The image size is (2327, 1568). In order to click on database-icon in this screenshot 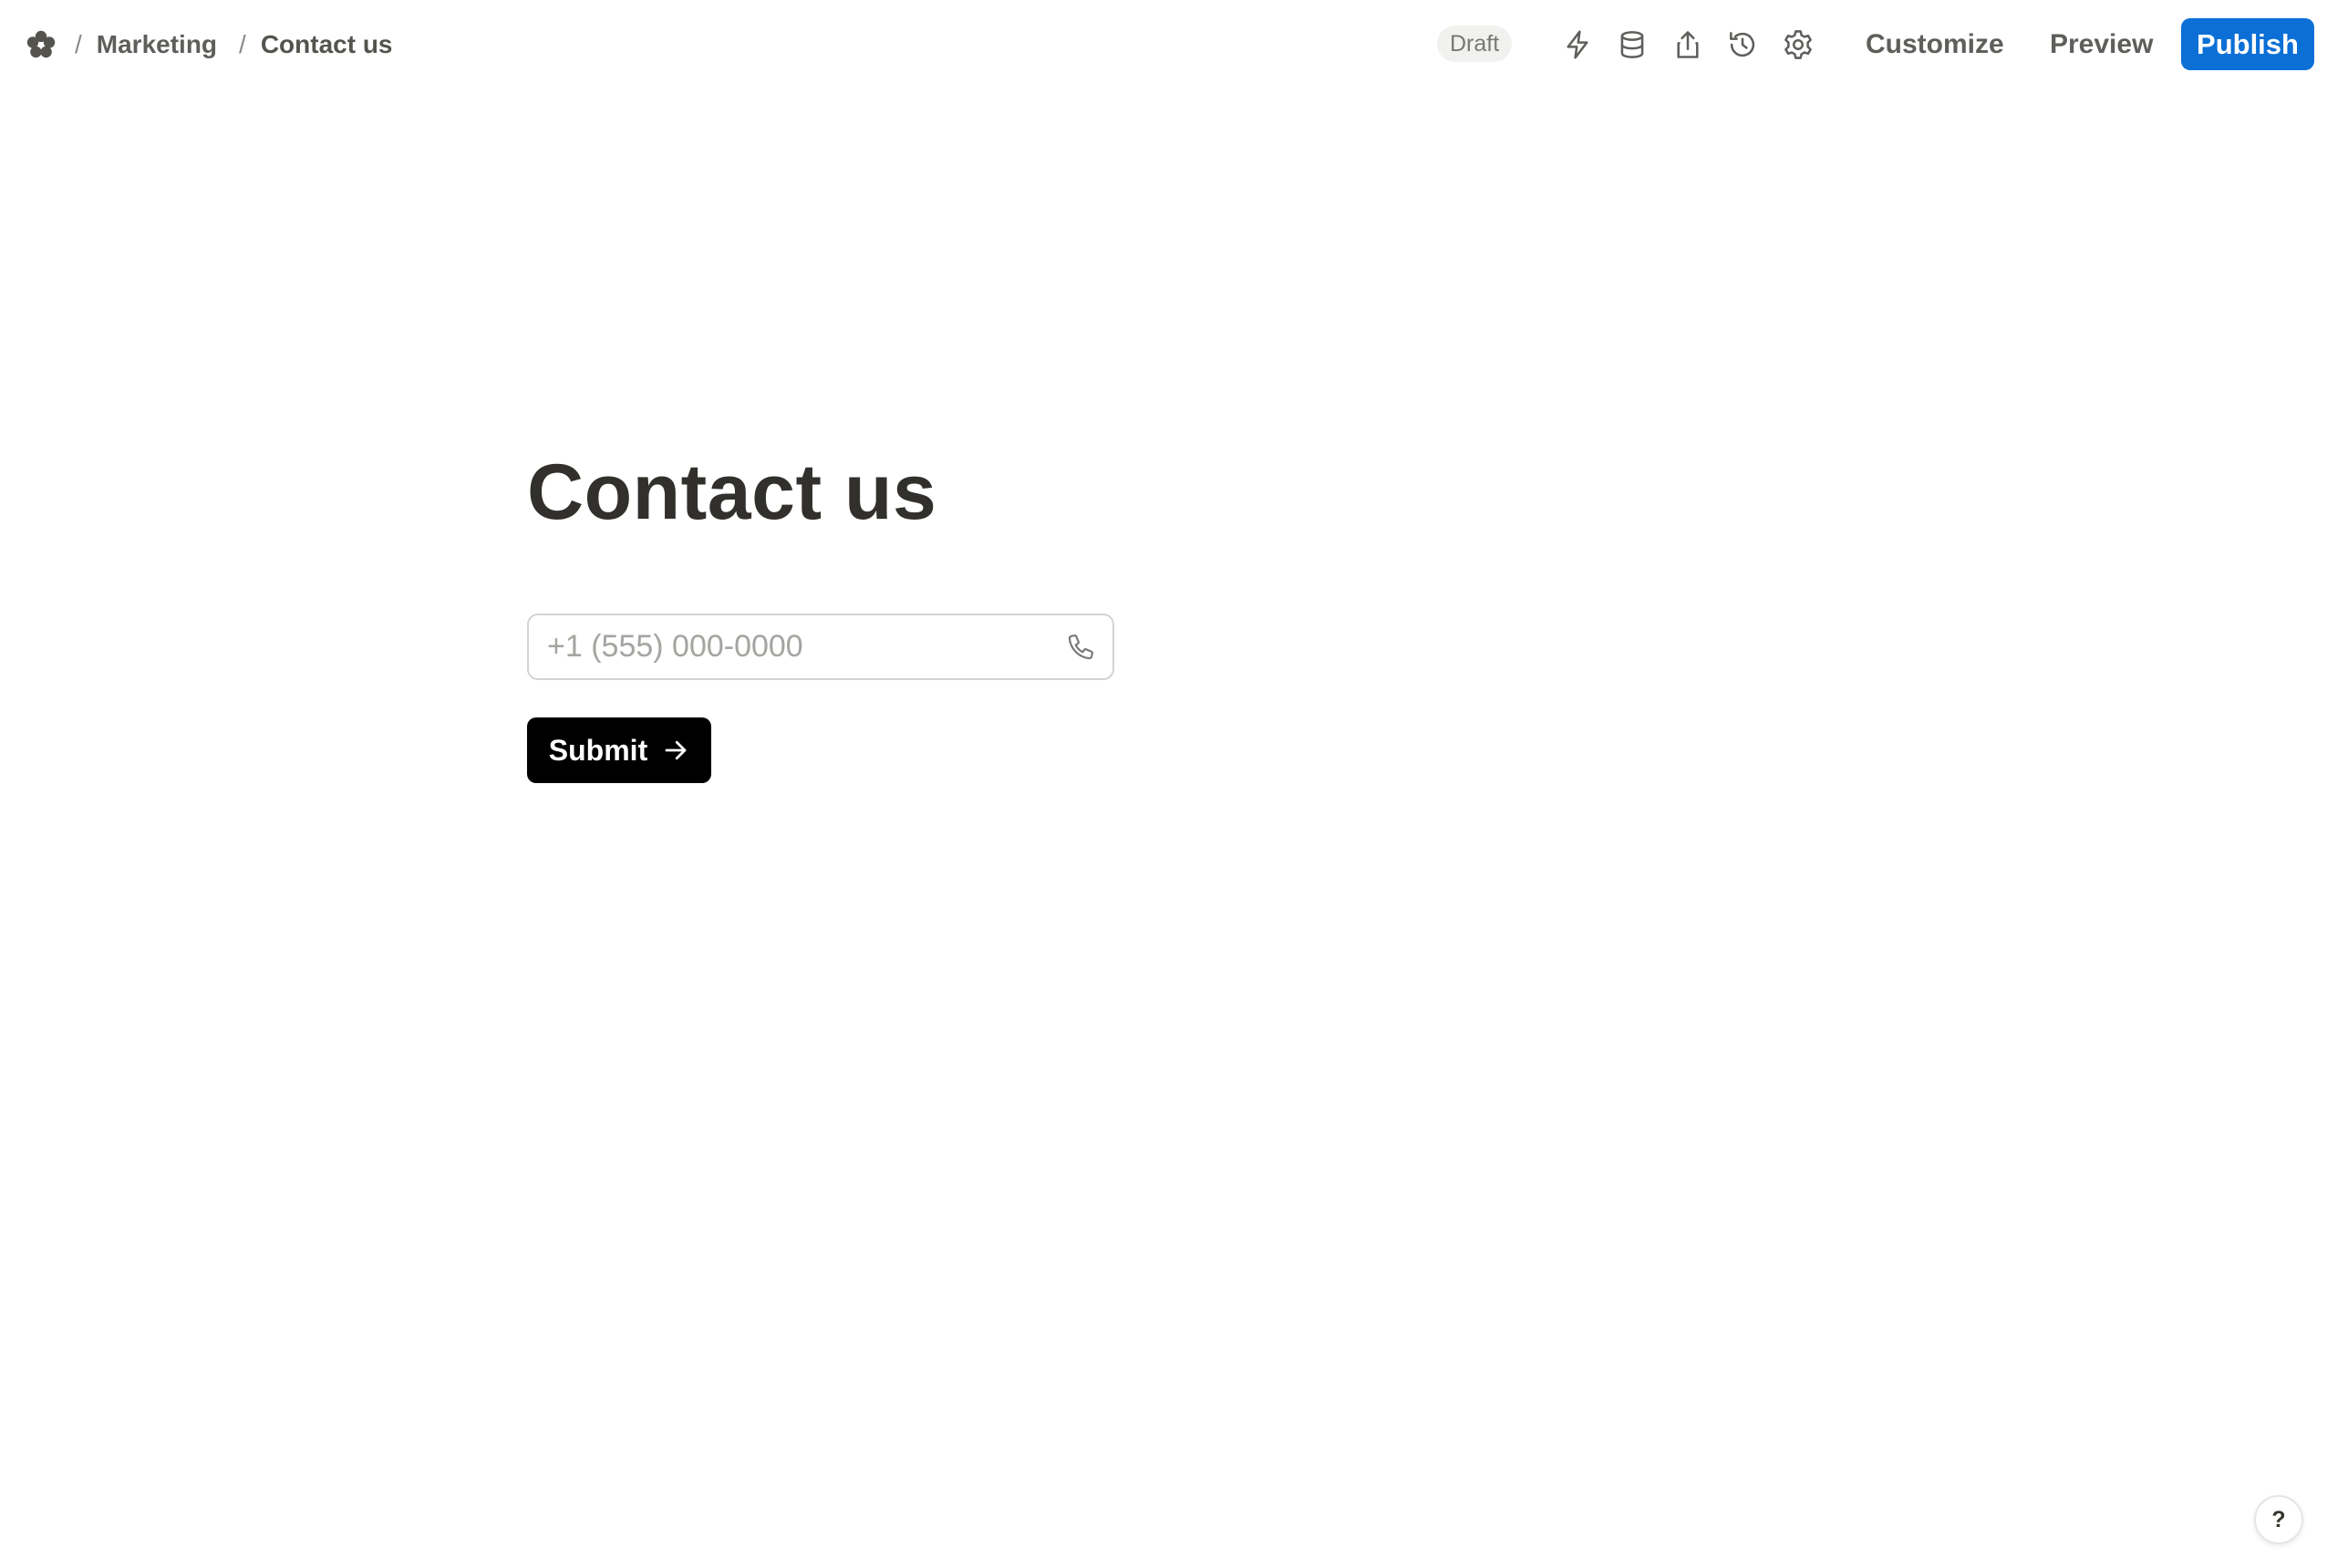, I will do `click(1632, 44)`.